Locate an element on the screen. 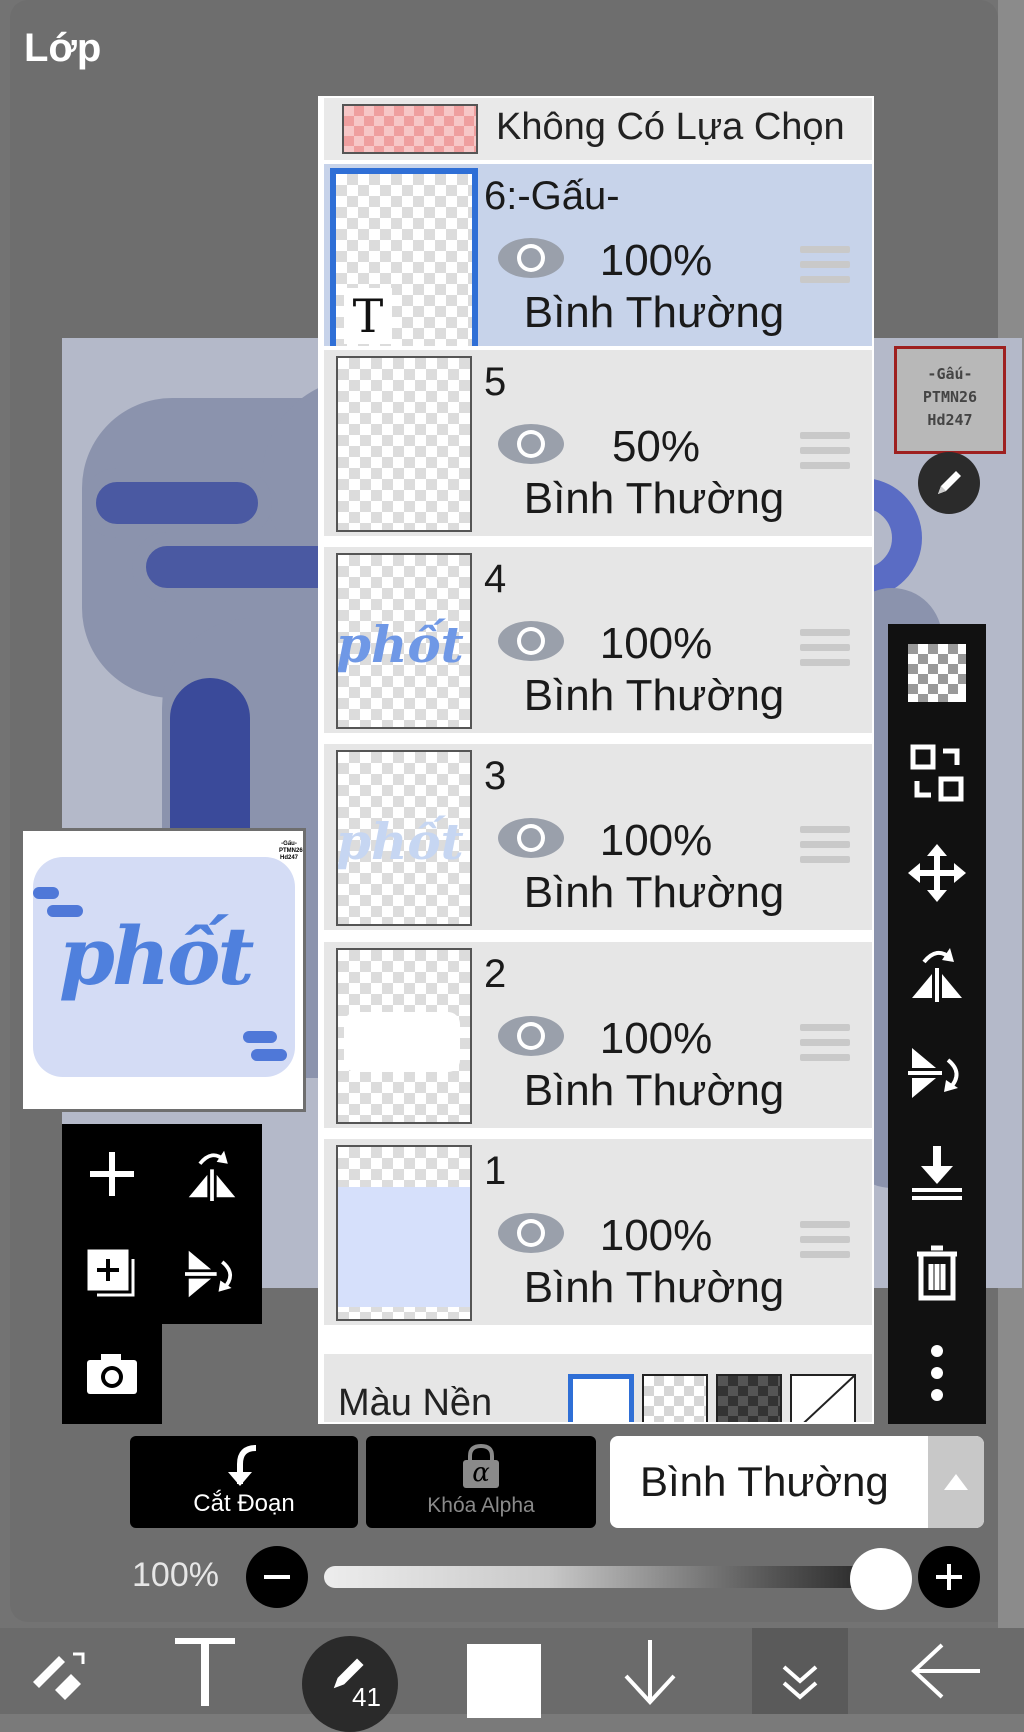  layer-thumbnail: phốt is located at coordinates (404, 838).